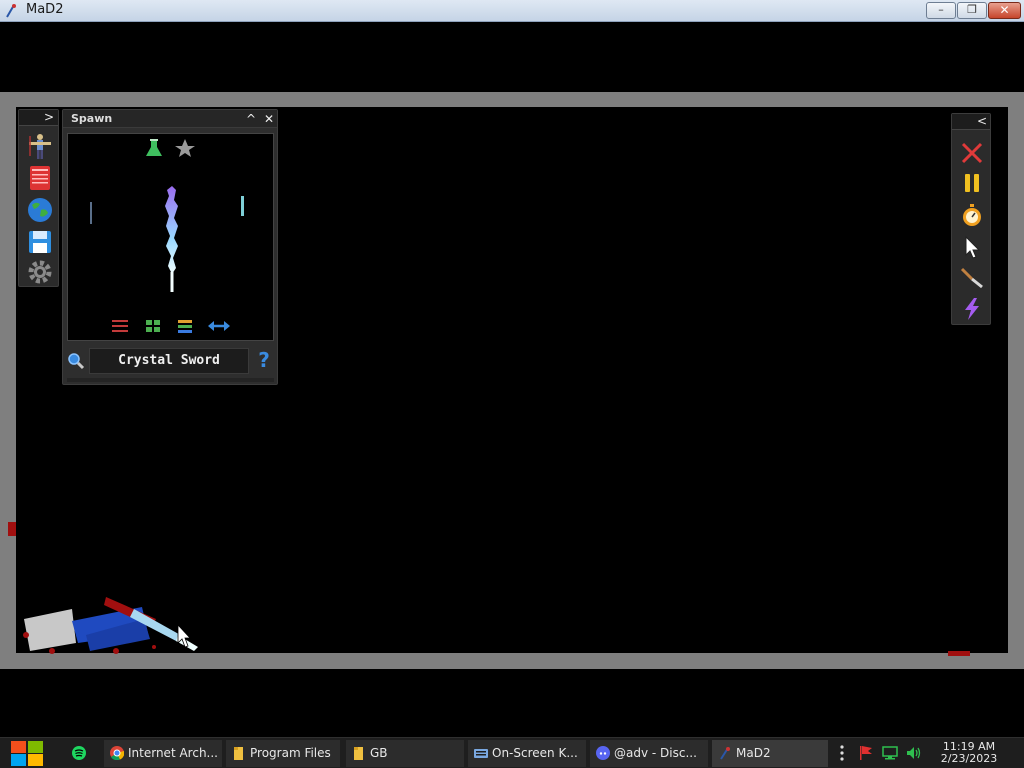 The height and width of the screenshot is (768, 1024). What do you see at coordinates (76, 361) in the screenshot?
I see `search-icon` at bounding box center [76, 361].